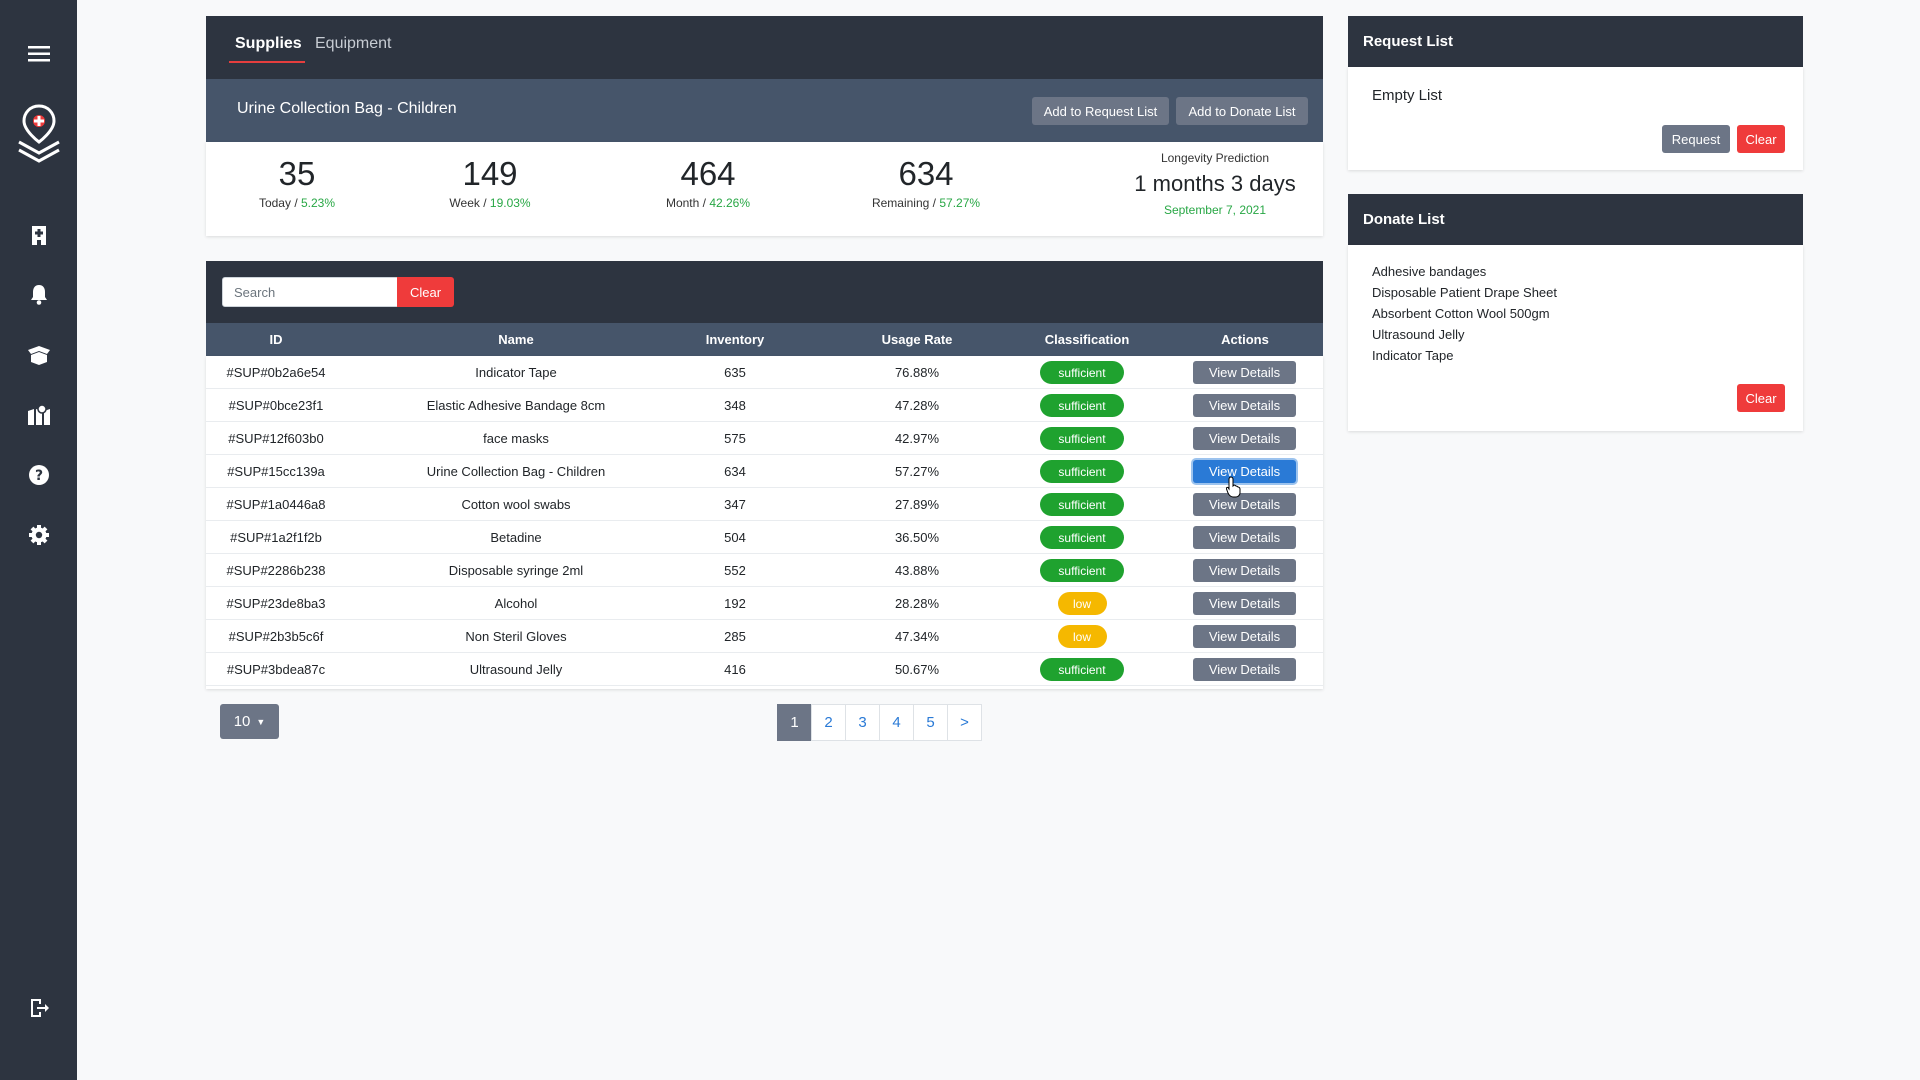 The image size is (1920, 1080). Describe the element at coordinates (1465, 292) in the screenshot. I see `list-item: Disposable Patient Drape Sheet` at that location.